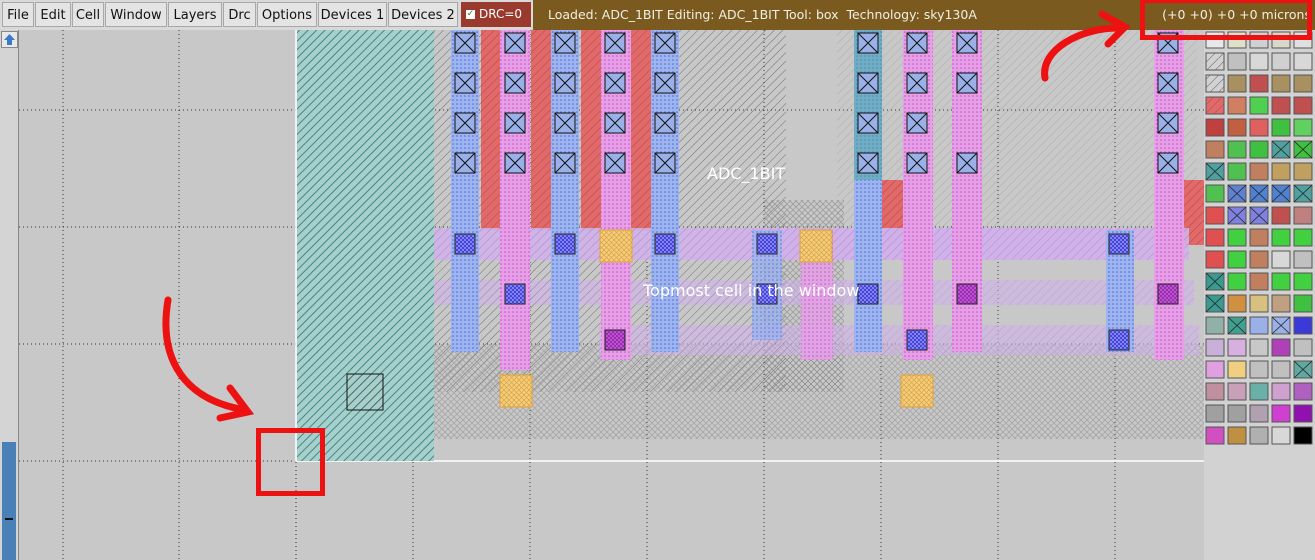  Describe the element at coordinates (1081, 53) in the screenshot. I see `annotation-arrow-top-icon` at that location.